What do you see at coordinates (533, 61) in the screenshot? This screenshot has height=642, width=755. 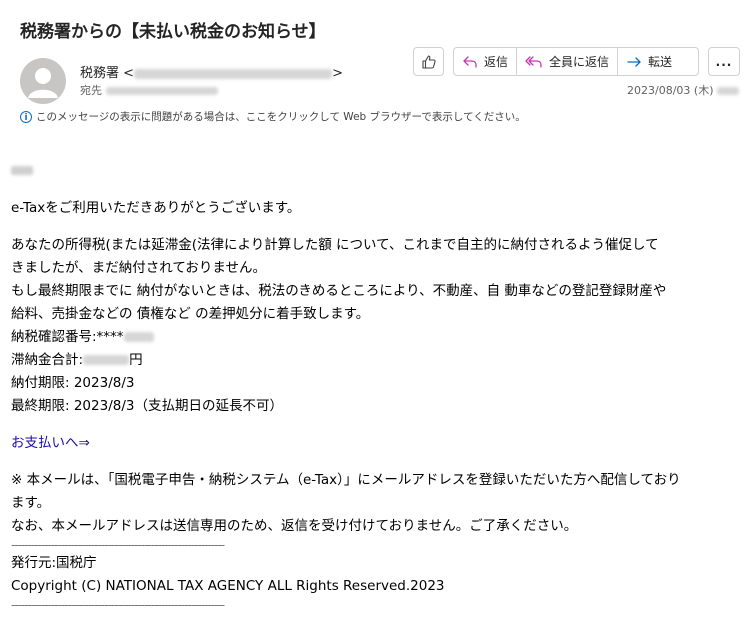 I see `reply-all-arrow-icon` at bounding box center [533, 61].